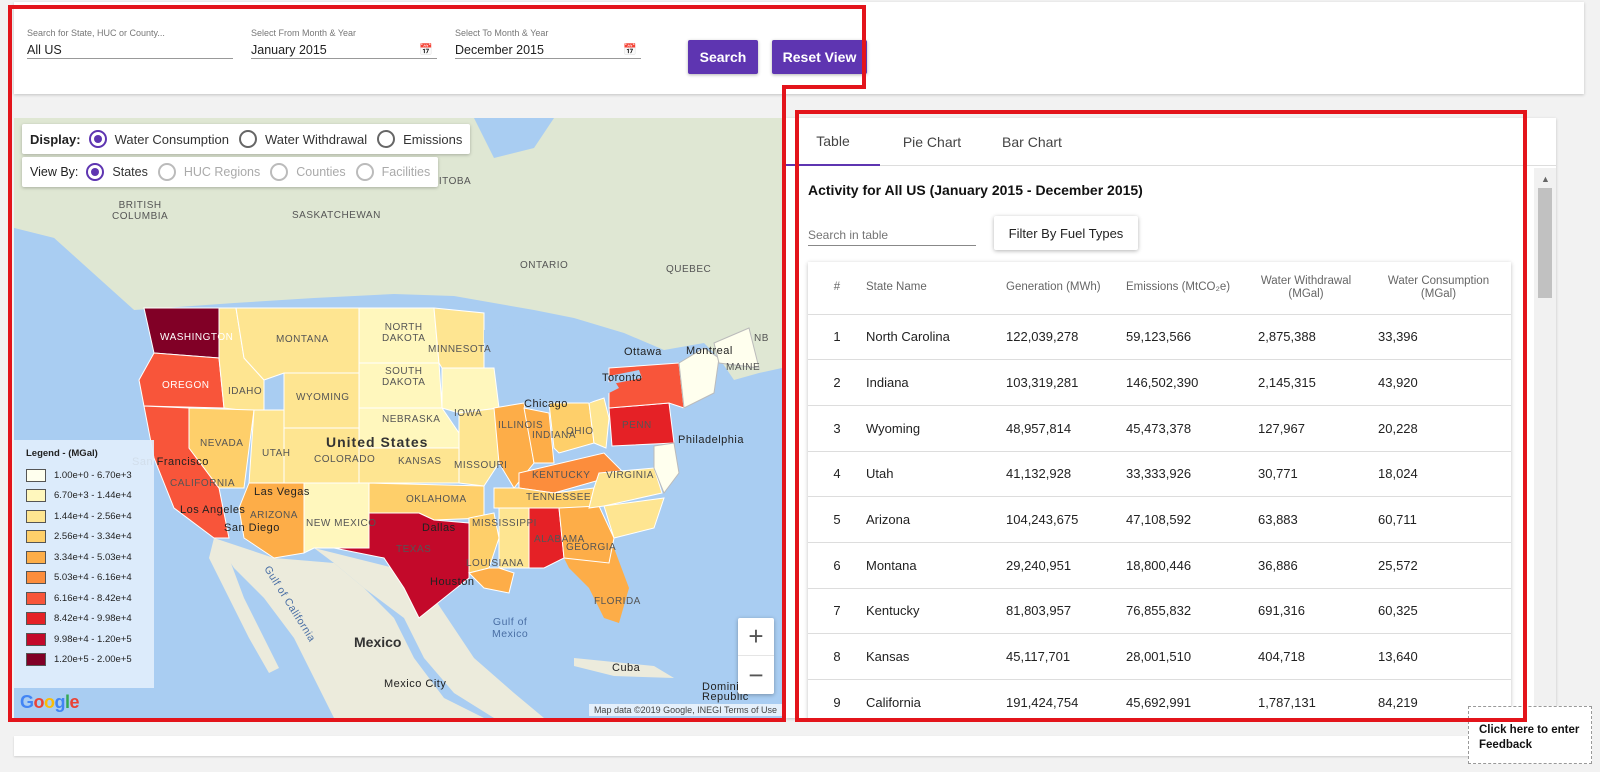 This screenshot has width=1600, height=772. I want to click on column-header-state-name: State Name, so click(936, 288).